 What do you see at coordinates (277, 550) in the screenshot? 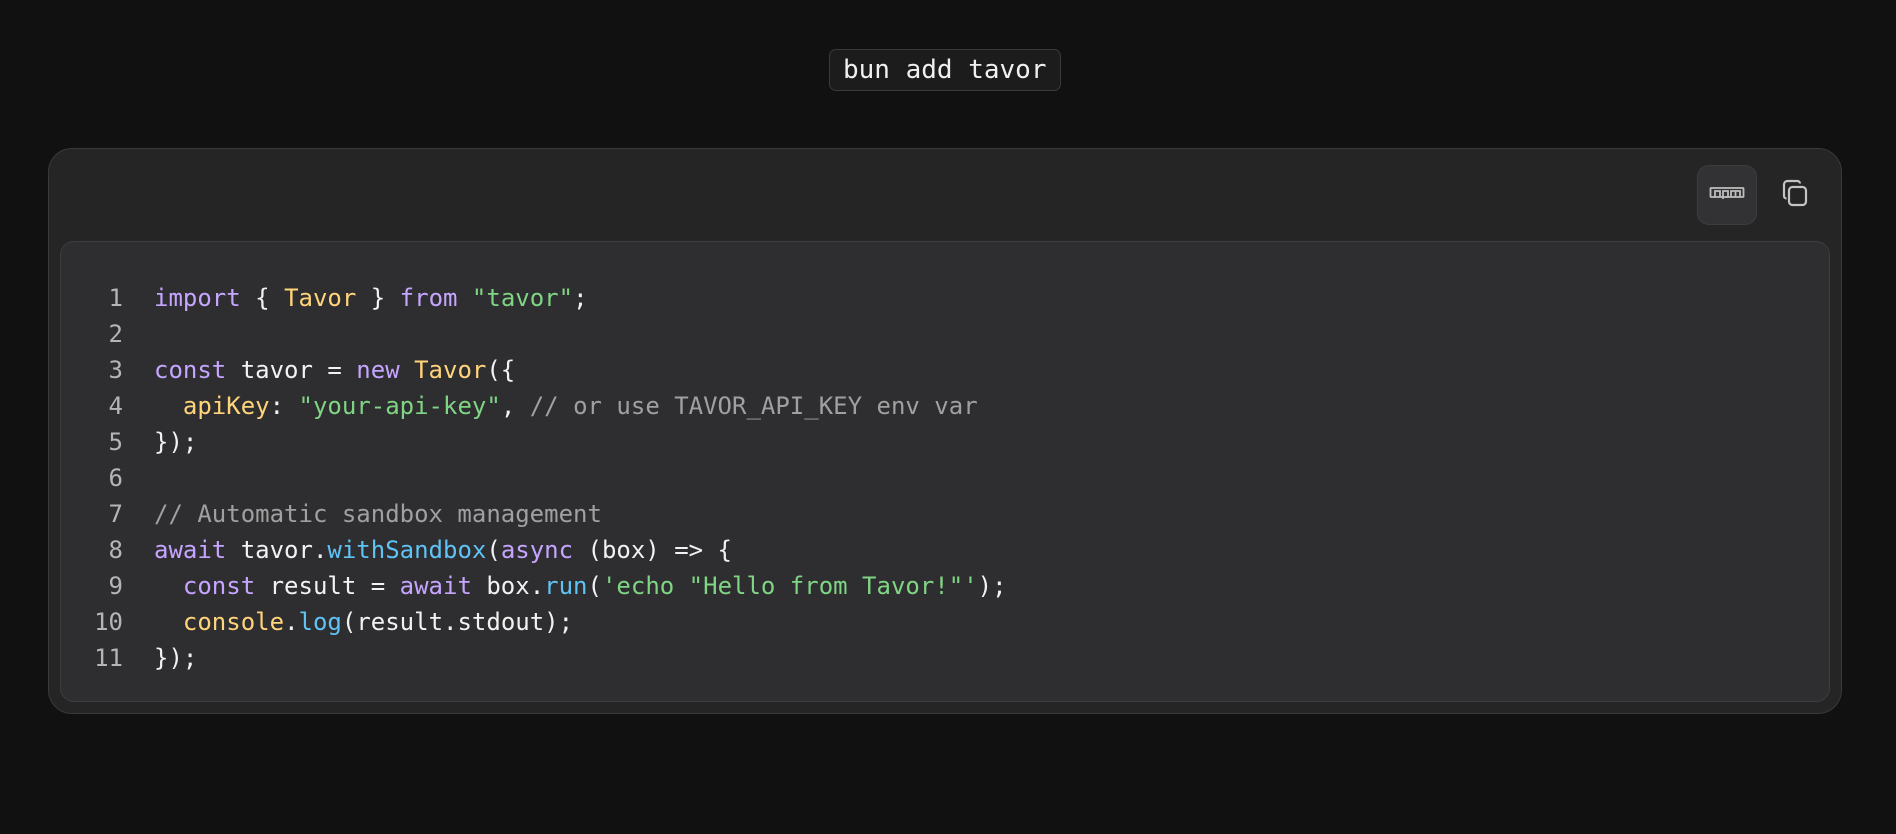
I see `code-token: tavor.` at bounding box center [277, 550].